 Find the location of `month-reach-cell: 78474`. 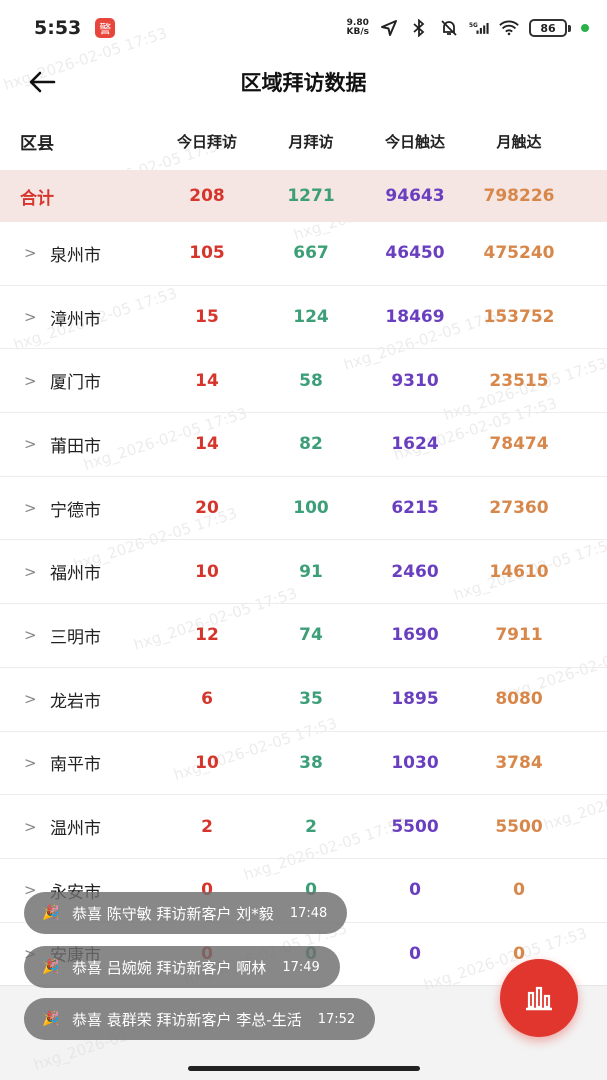

month-reach-cell: 78474 is located at coordinates (519, 444).